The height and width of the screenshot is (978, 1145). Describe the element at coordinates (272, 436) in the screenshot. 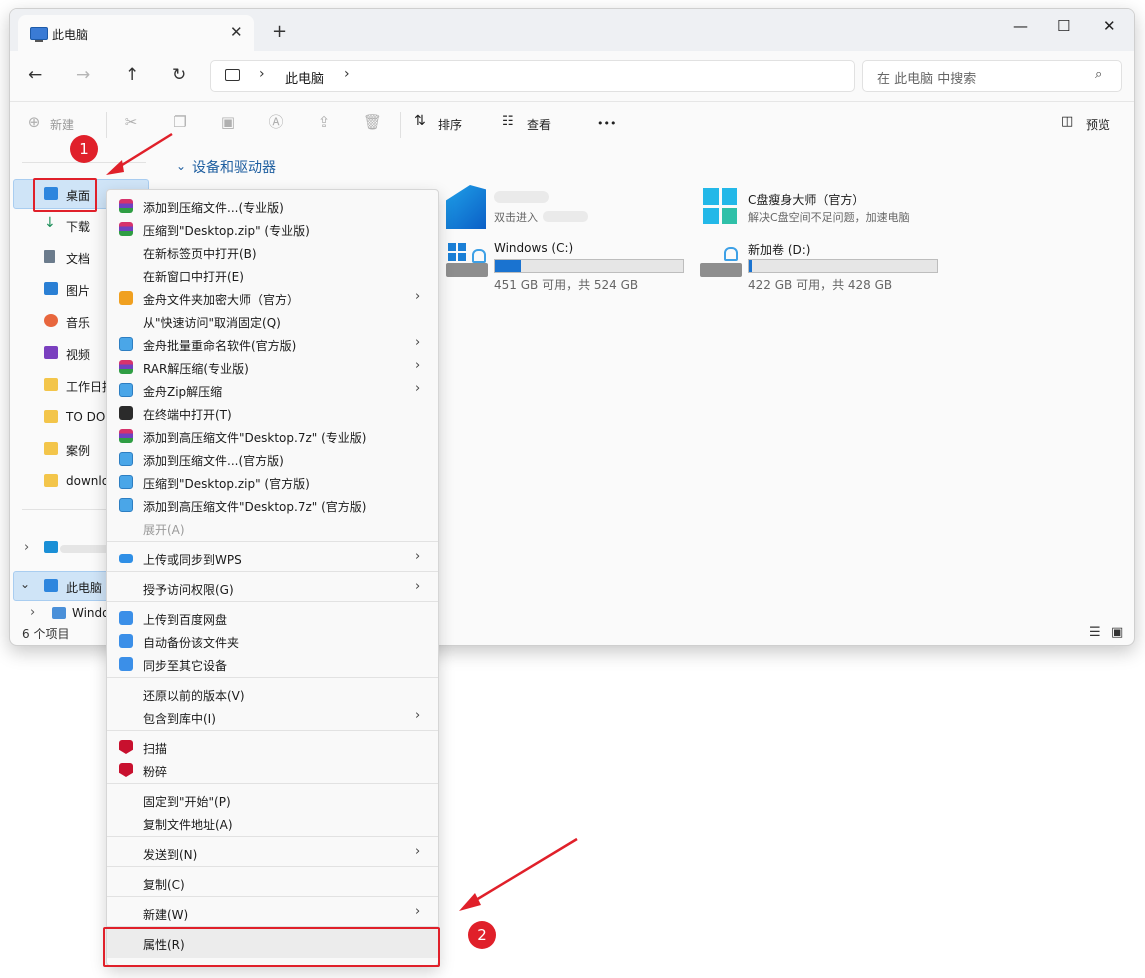

I see `menu-item-add-7z-pro: 添加到高压缩文件"Desktop.7z" (专业版)` at that location.